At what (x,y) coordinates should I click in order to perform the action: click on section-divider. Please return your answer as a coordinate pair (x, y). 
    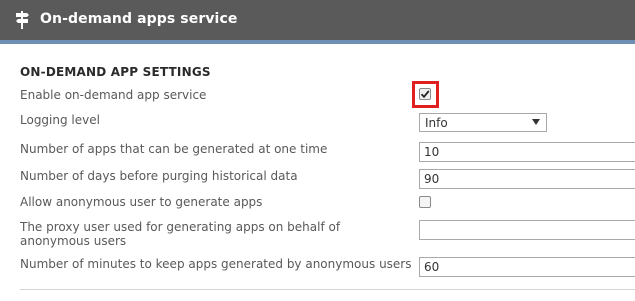
    Looking at the image, I should click on (327, 289).